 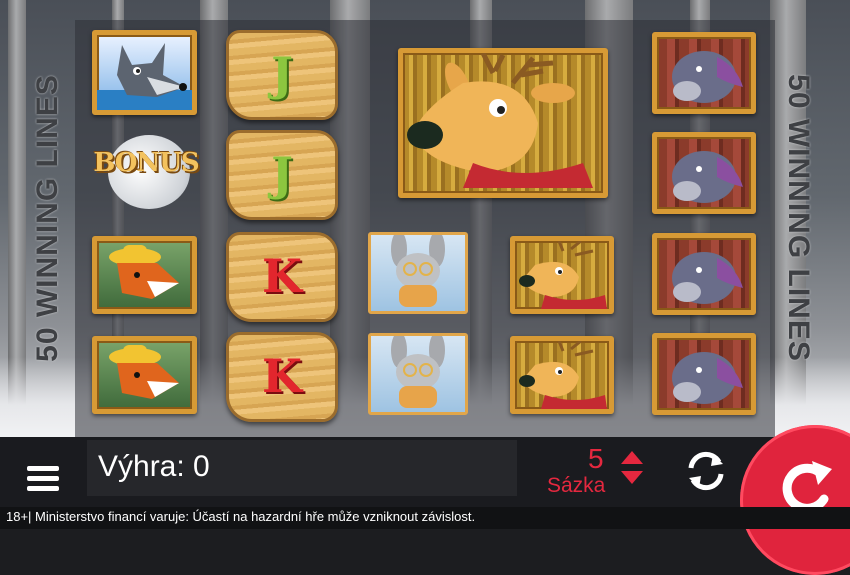 What do you see at coordinates (43, 479) in the screenshot?
I see `menu-icon` at bounding box center [43, 479].